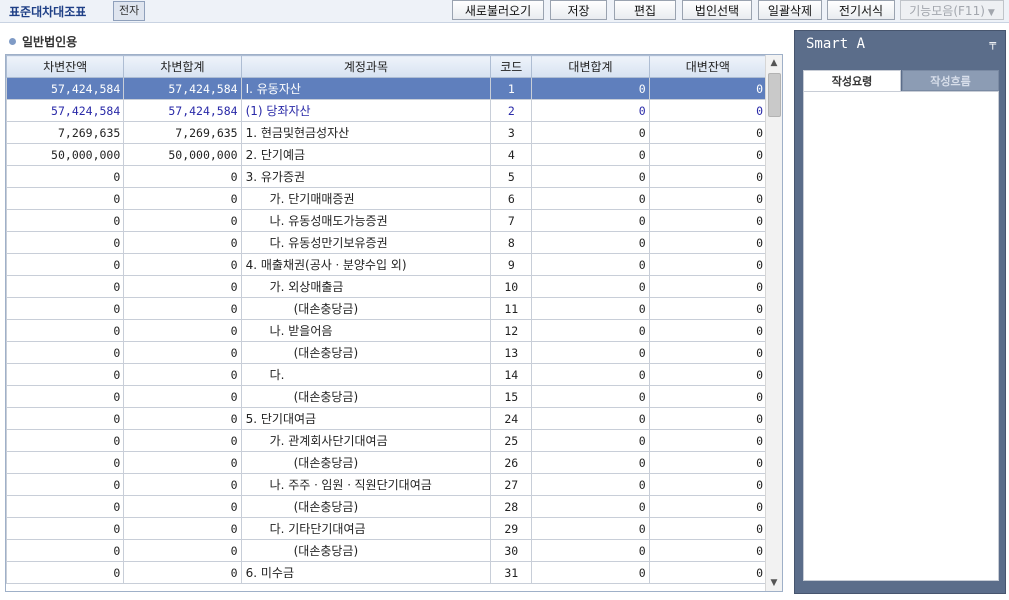 Image resolution: width=1009 pixels, height=600 pixels. What do you see at coordinates (366, 330) in the screenshot?
I see `cell-account: 나. 받을어음` at bounding box center [366, 330].